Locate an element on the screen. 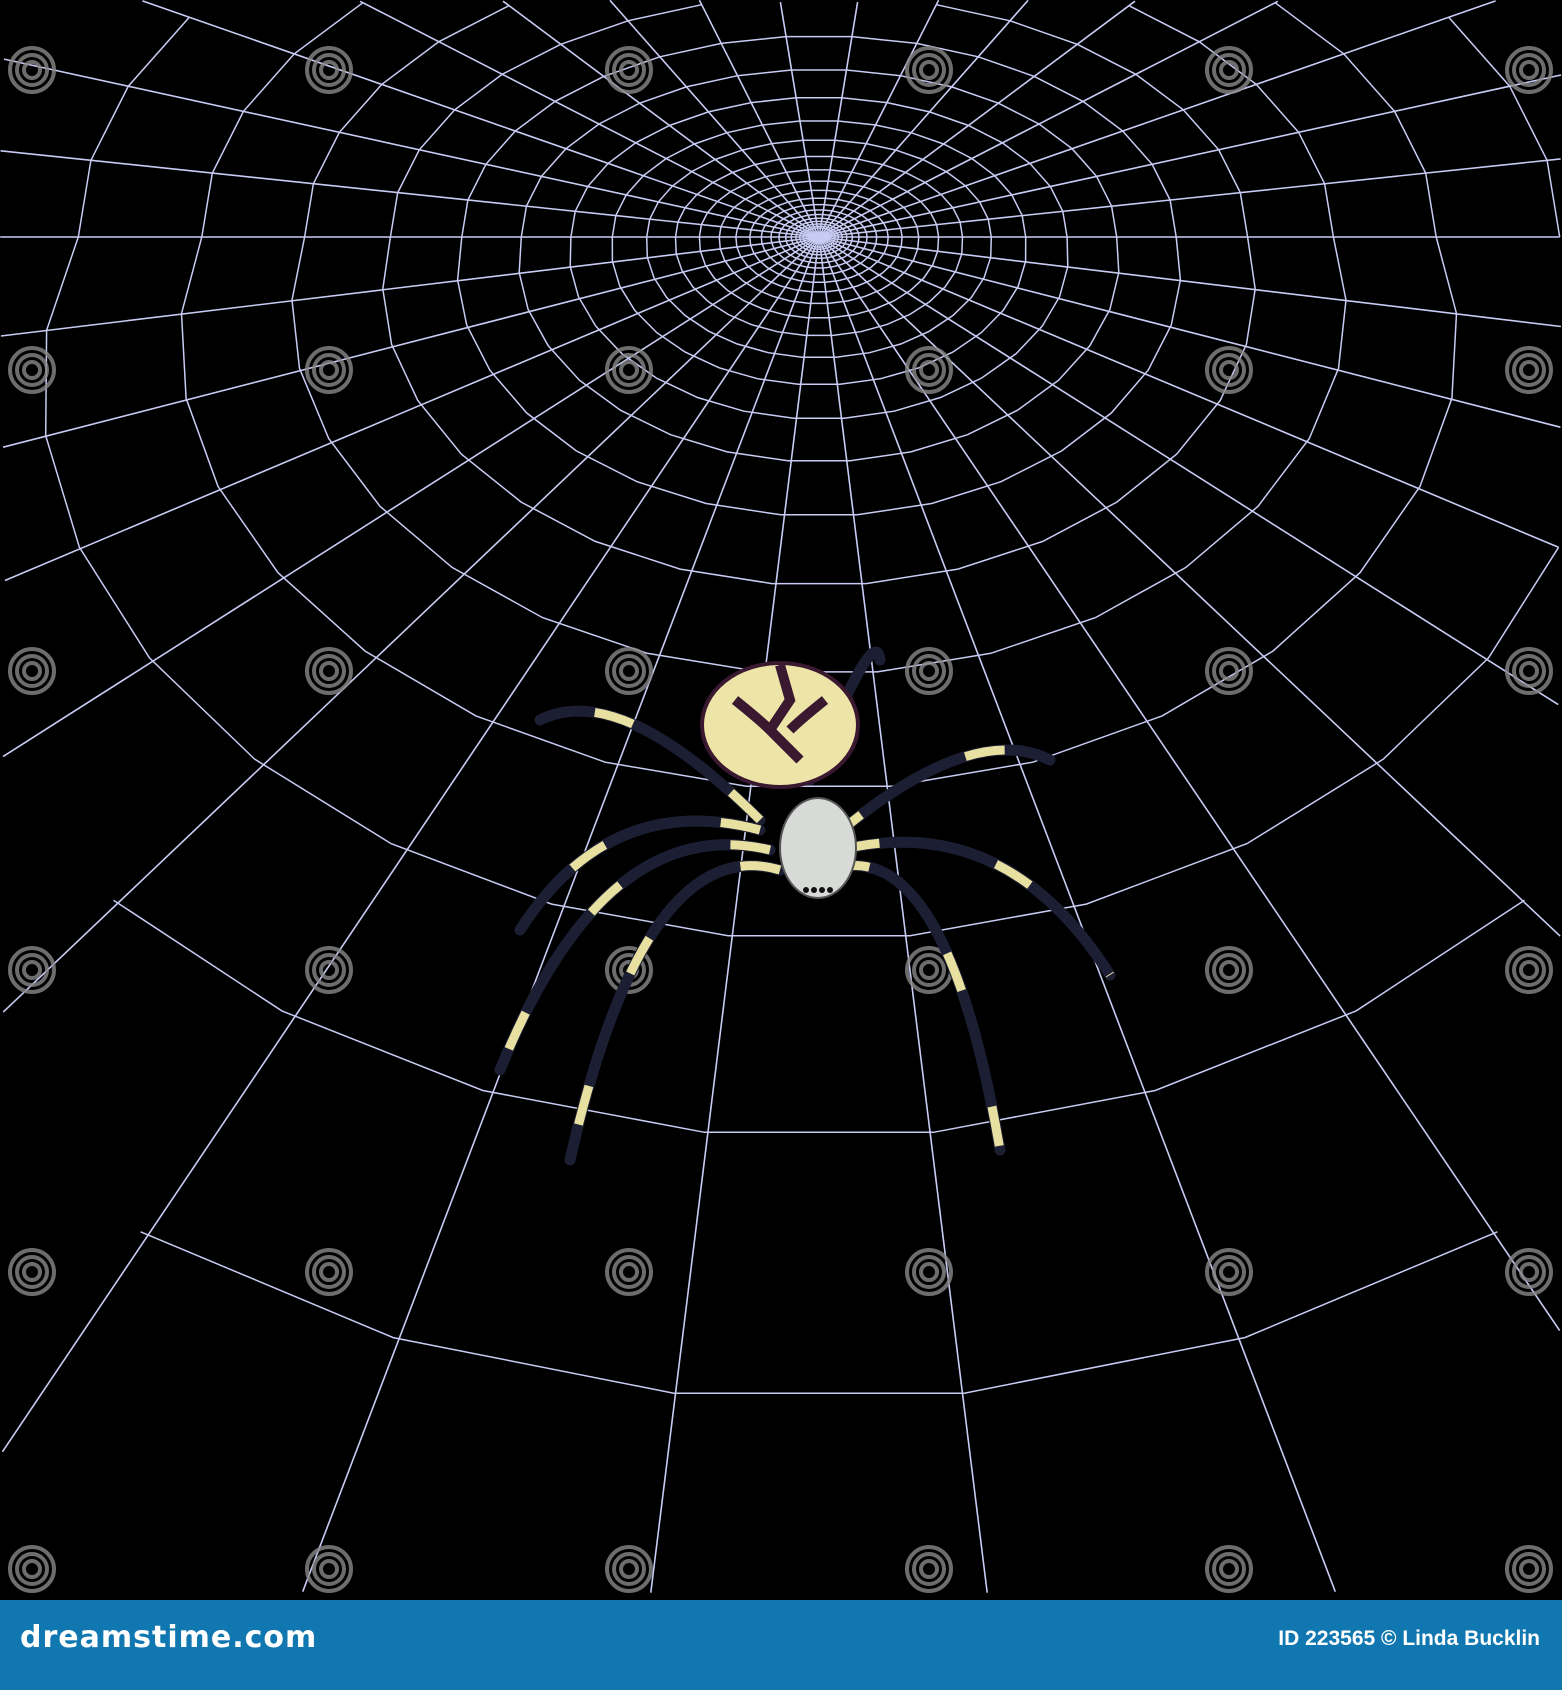  image-credit: ID 223565 © Linda Bucklin is located at coordinates (1409, 1638).